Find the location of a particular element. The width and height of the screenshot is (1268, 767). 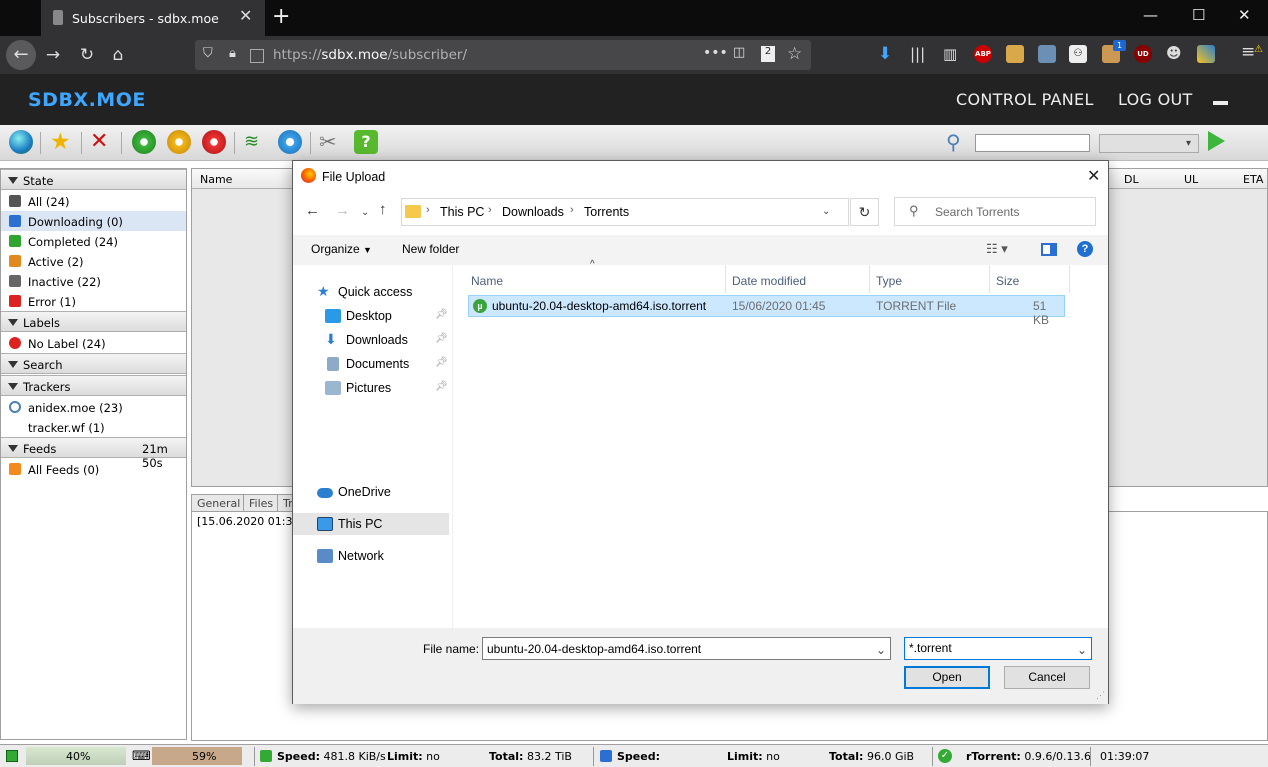

minimize-icon: — is located at coordinates (1150, 15).